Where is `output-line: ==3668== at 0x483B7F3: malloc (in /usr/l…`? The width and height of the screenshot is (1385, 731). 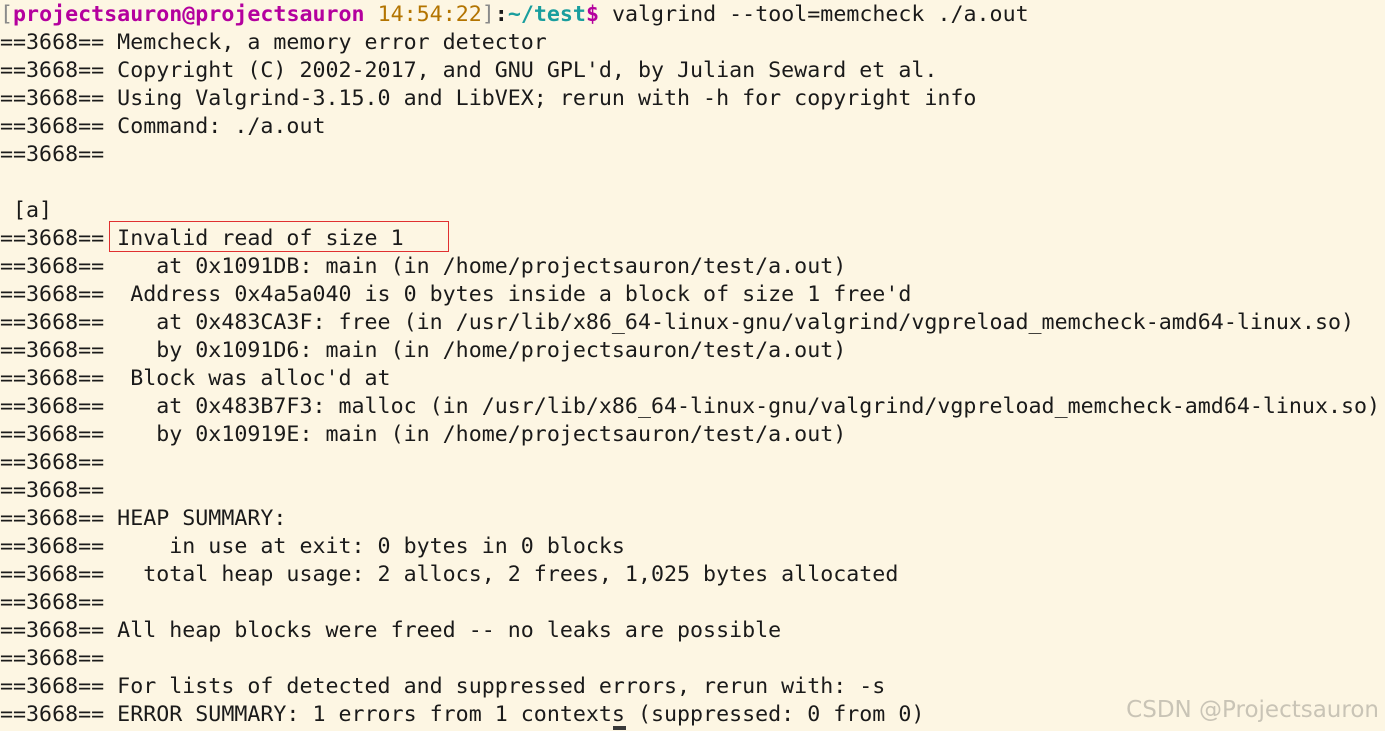
output-line: ==3668== at 0x483B7F3: malloc (in /usr/l… is located at coordinates (690, 406).